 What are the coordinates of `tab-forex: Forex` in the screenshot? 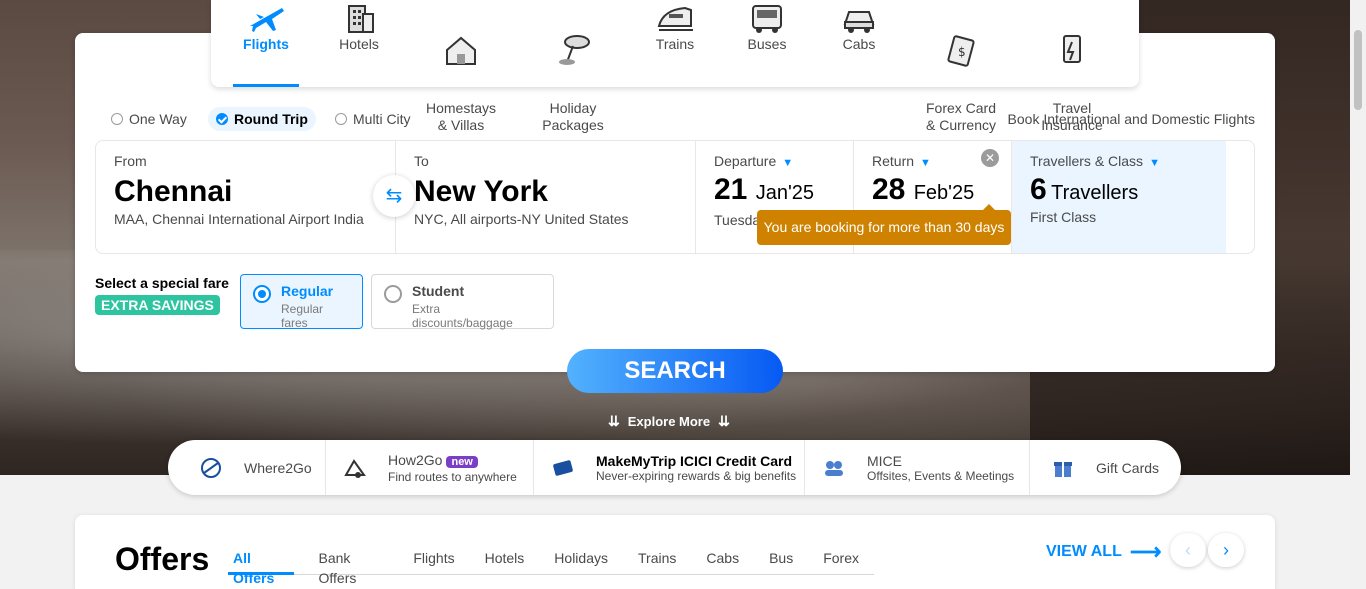 It's located at (841, 561).